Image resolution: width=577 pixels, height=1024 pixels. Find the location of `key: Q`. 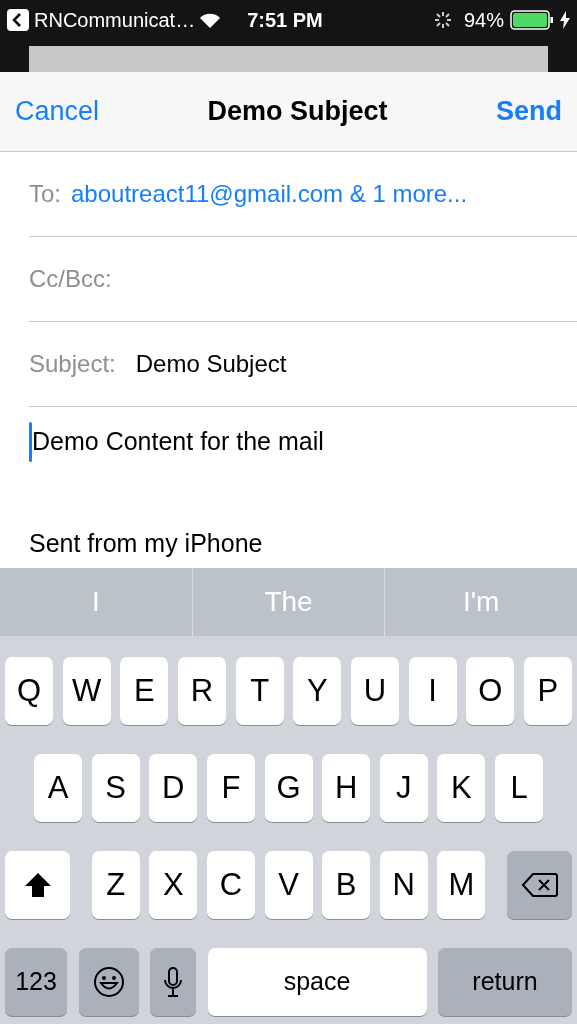

key: Q is located at coordinates (29, 691).